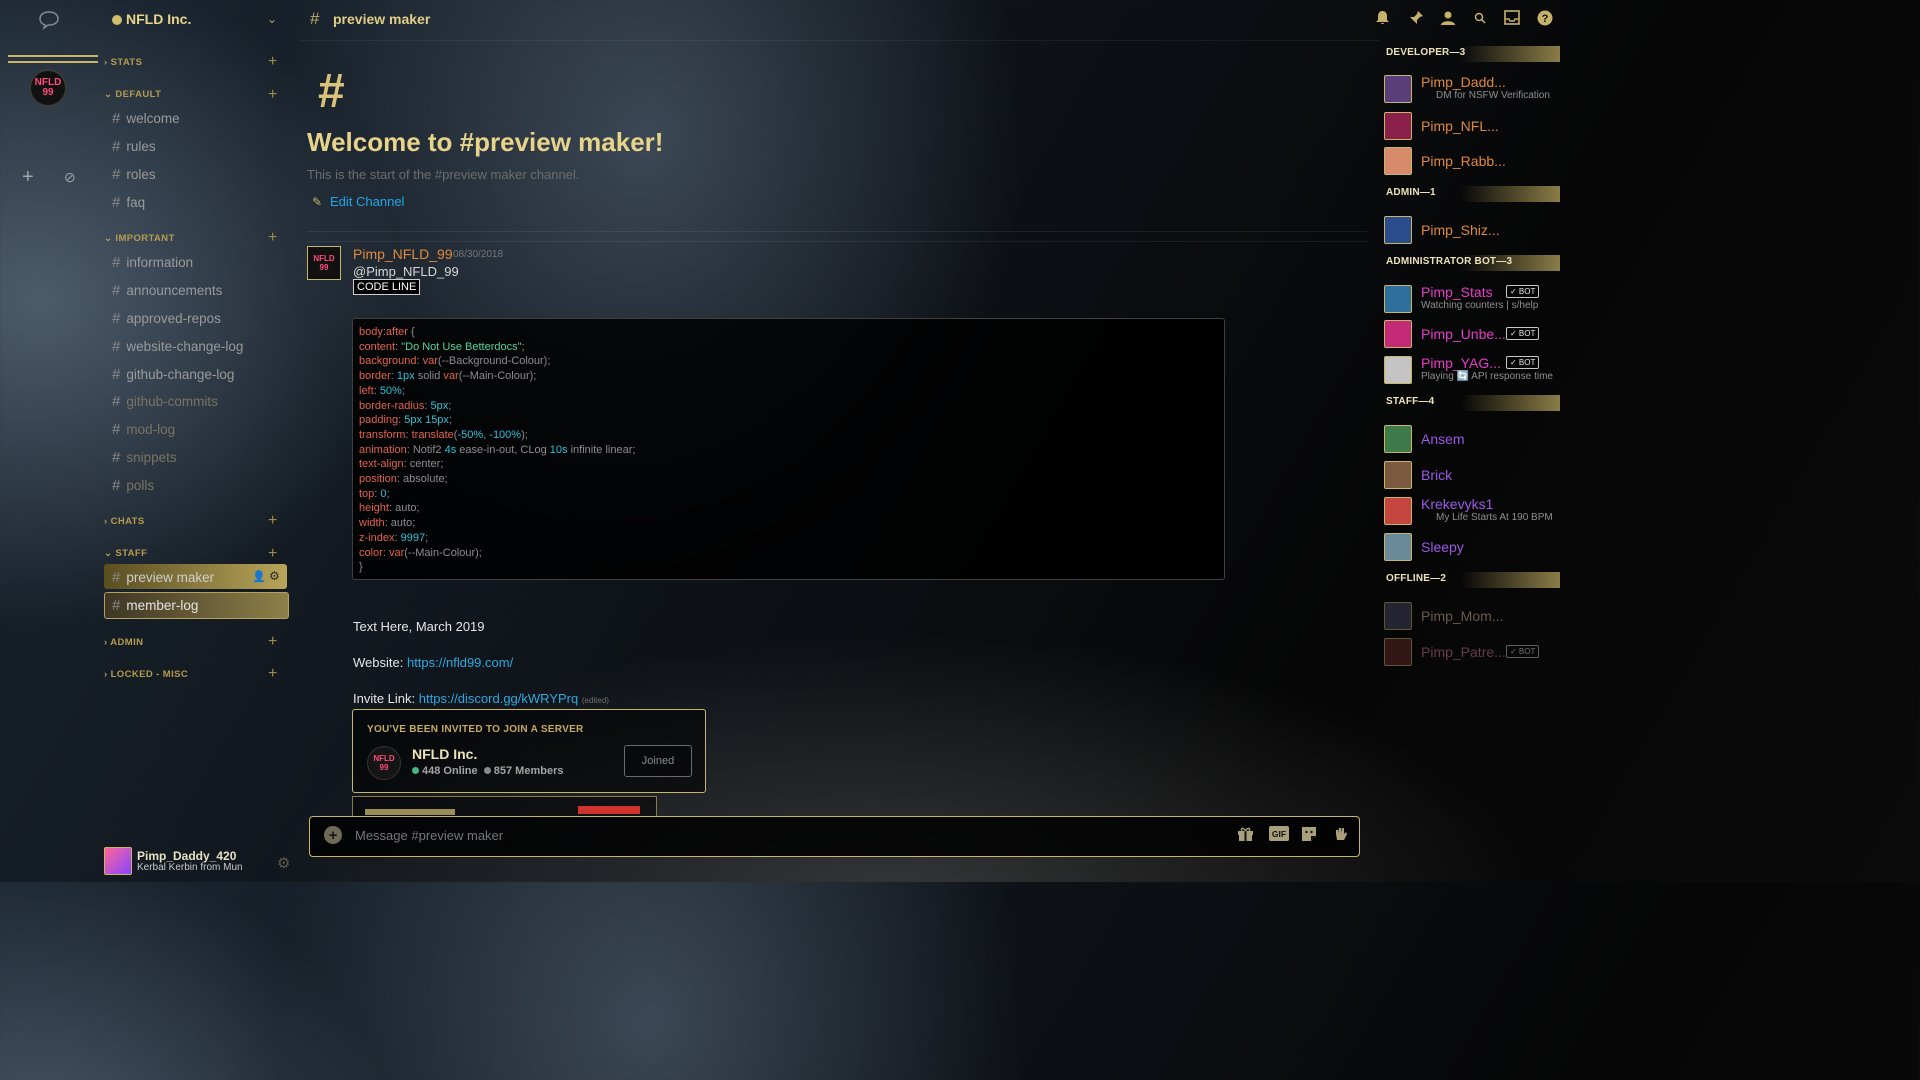  Describe the element at coordinates (28, 177) in the screenshot. I see `add-server-icon: +` at that location.